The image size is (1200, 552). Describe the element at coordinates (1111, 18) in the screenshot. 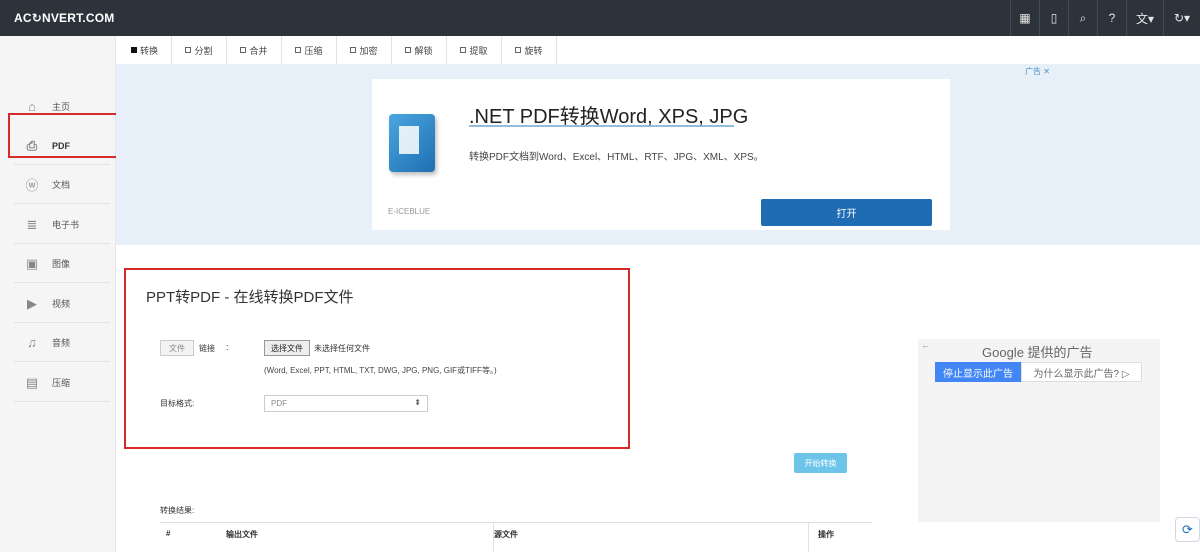

I see `help-icon: ?` at that location.